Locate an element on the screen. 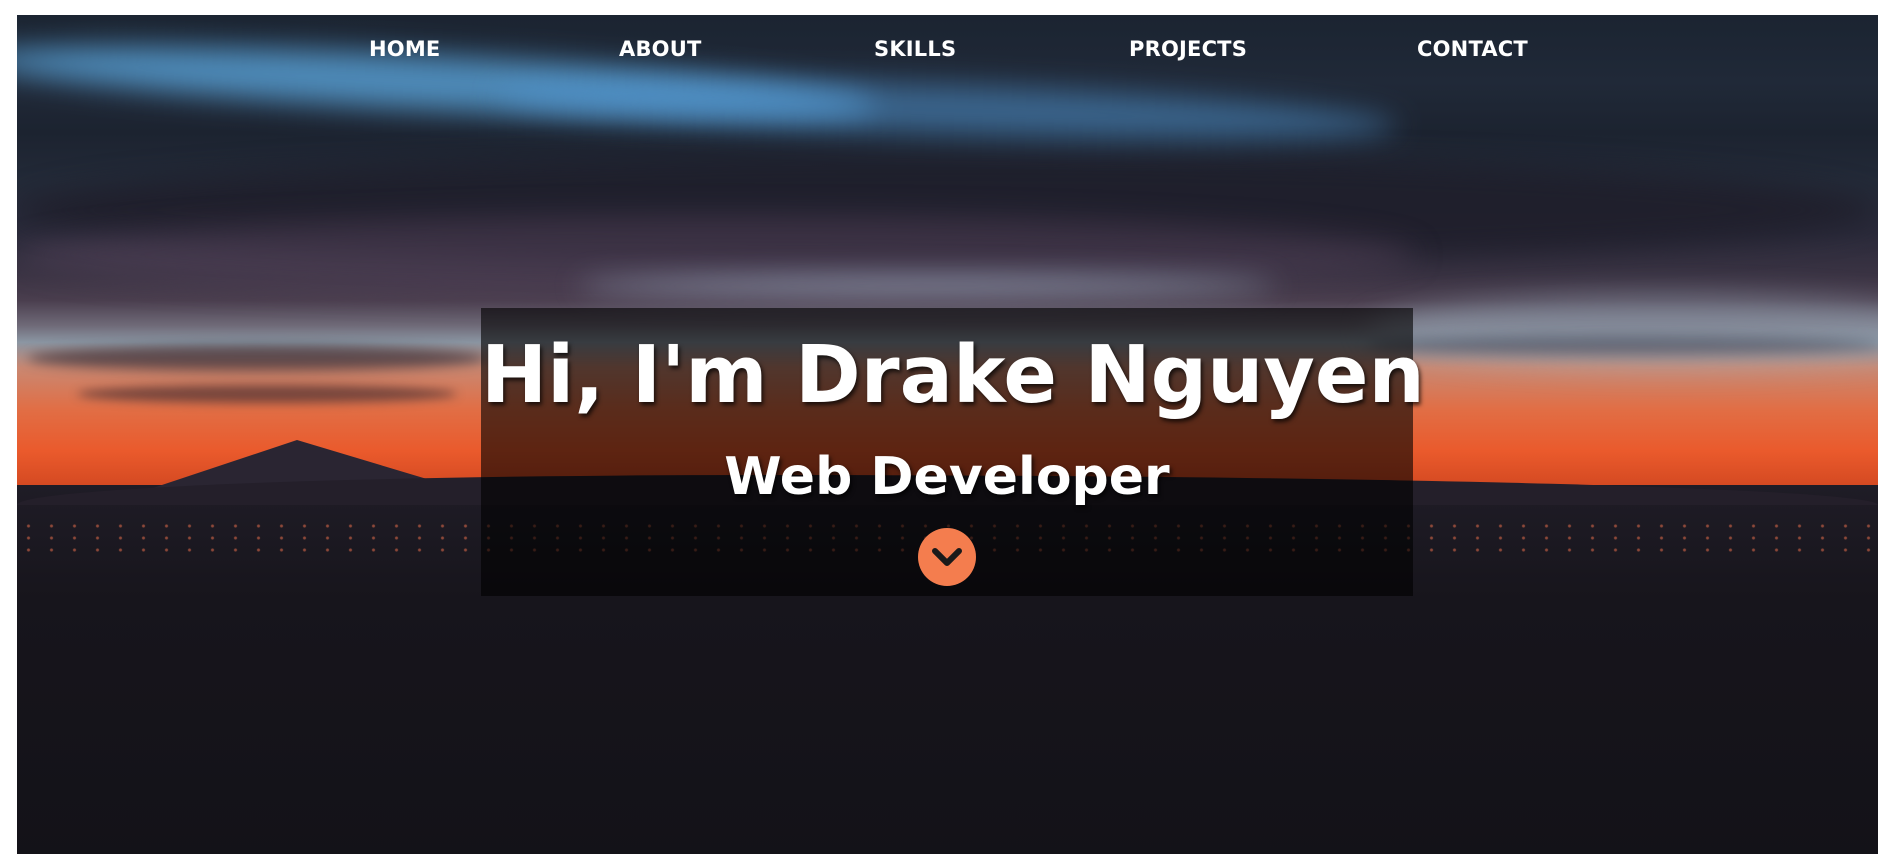 The height and width of the screenshot is (868, 1891). nav-item-about: ABOUT is located at coordinates (660, 49).